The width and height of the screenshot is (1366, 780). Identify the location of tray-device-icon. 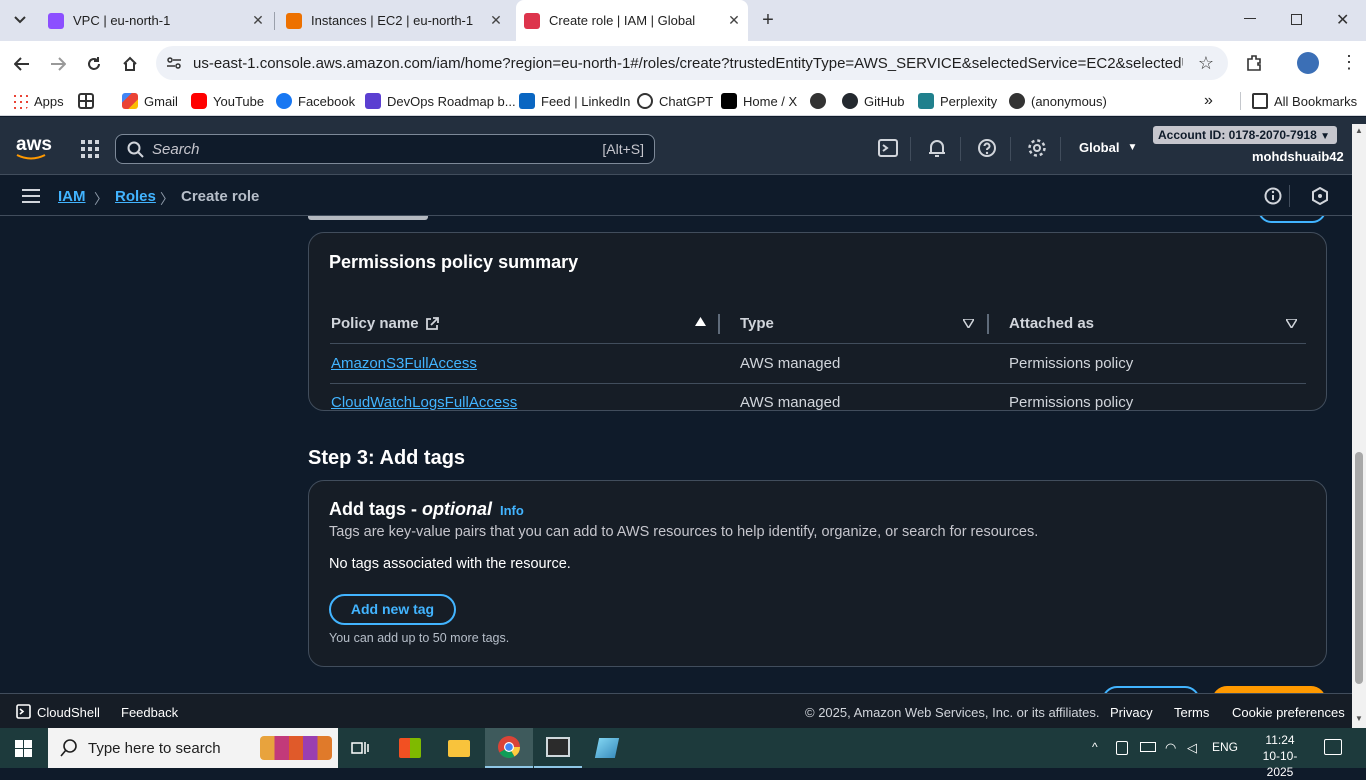
(1122, 748).